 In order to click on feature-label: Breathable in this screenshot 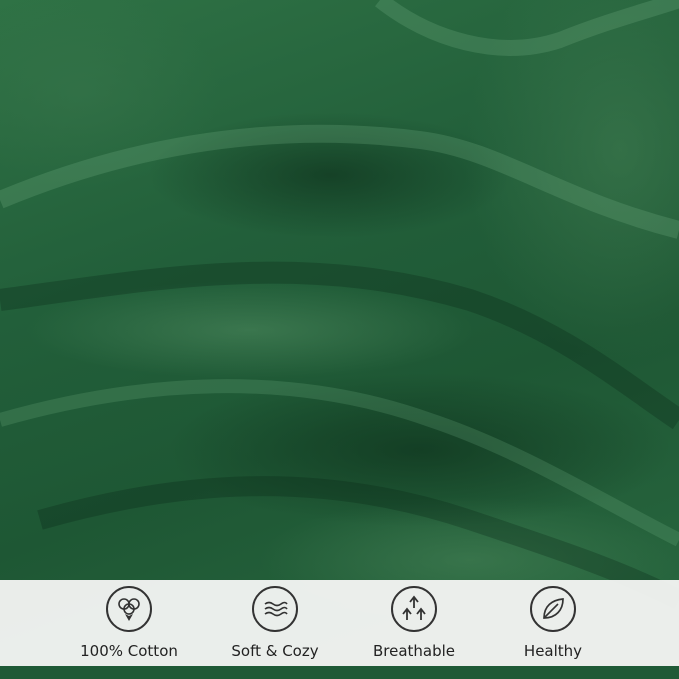, I will do `click(414, 651)`.